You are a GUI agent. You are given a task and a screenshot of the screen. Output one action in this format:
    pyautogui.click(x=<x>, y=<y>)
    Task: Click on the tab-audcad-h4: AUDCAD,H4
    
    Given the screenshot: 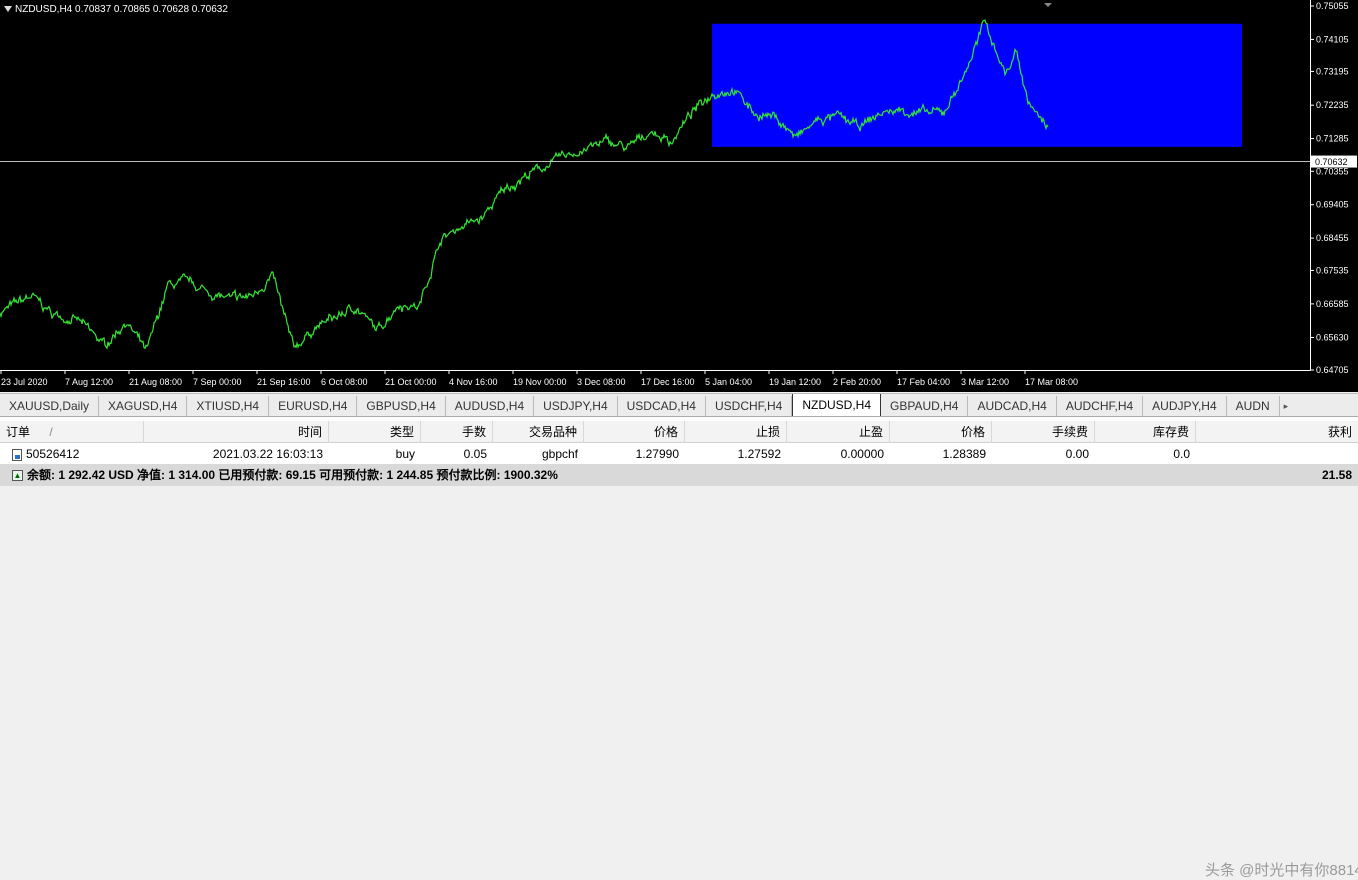 What is the action you would take?
    pyautogui.click(x=1012, y=406)
    